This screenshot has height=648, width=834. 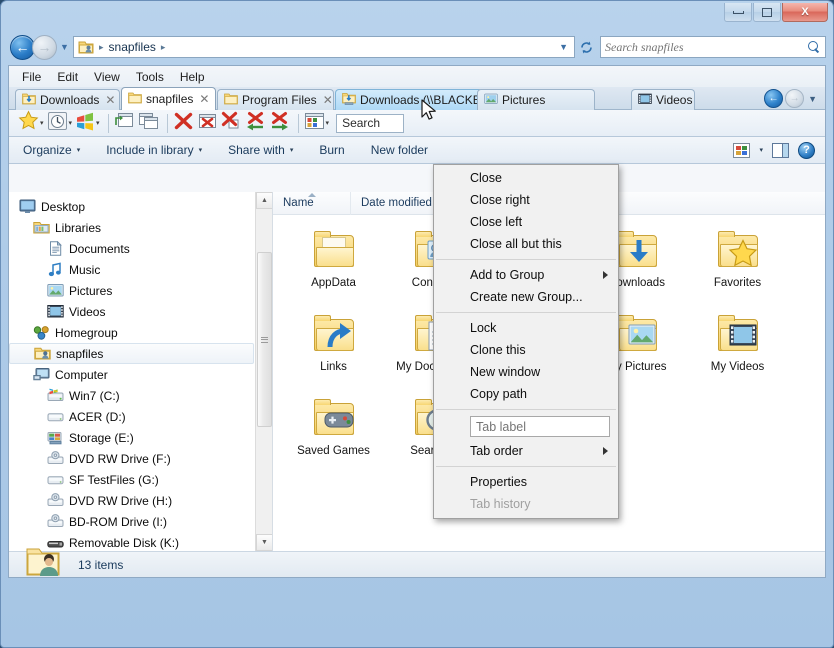 What do you see at coordinates (41, 228) in the screenshot?
I see `libraries-icon` at bounding box center [41, 228].